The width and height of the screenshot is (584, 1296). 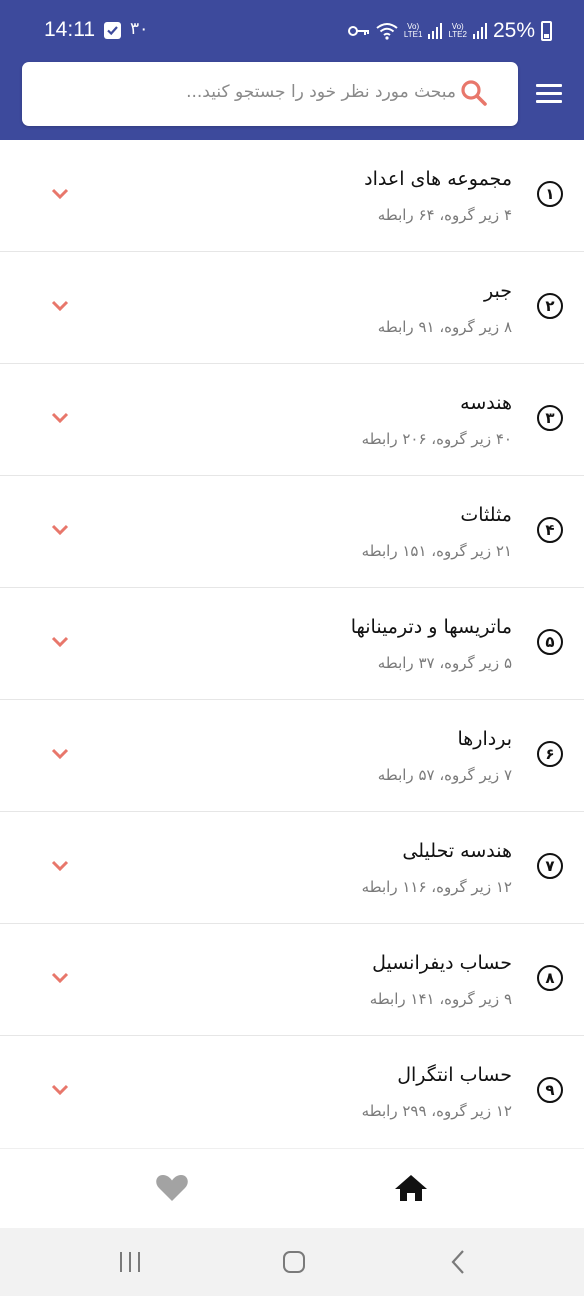 I want to click on back-icon, so click(x=458, y=1262).